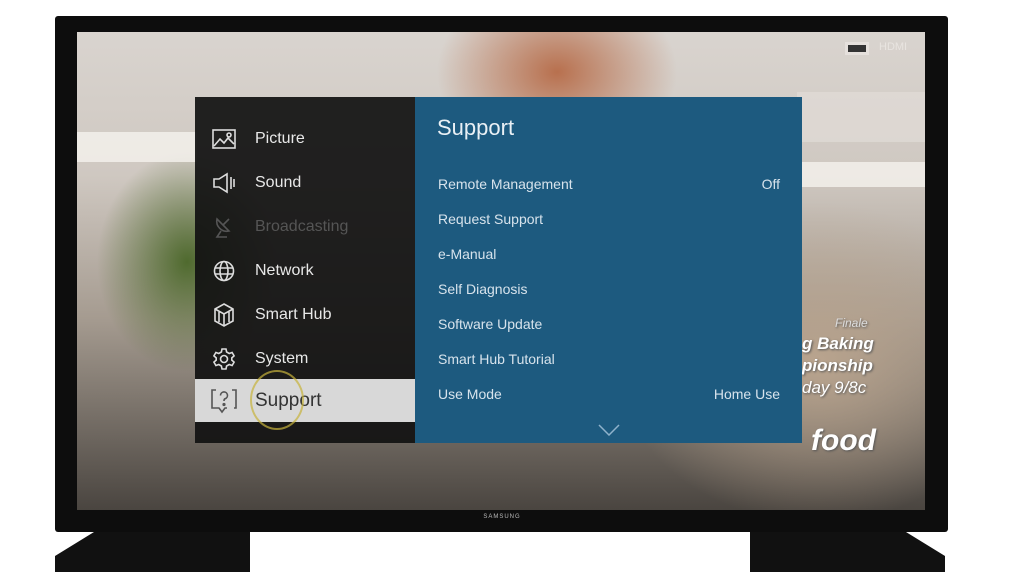 This screenshot has width=1024, height=576. What do you see at coordinates (838, 343) in the screenshot?
I see `overlay-text: g Baking` at bounding box center [838, 343].